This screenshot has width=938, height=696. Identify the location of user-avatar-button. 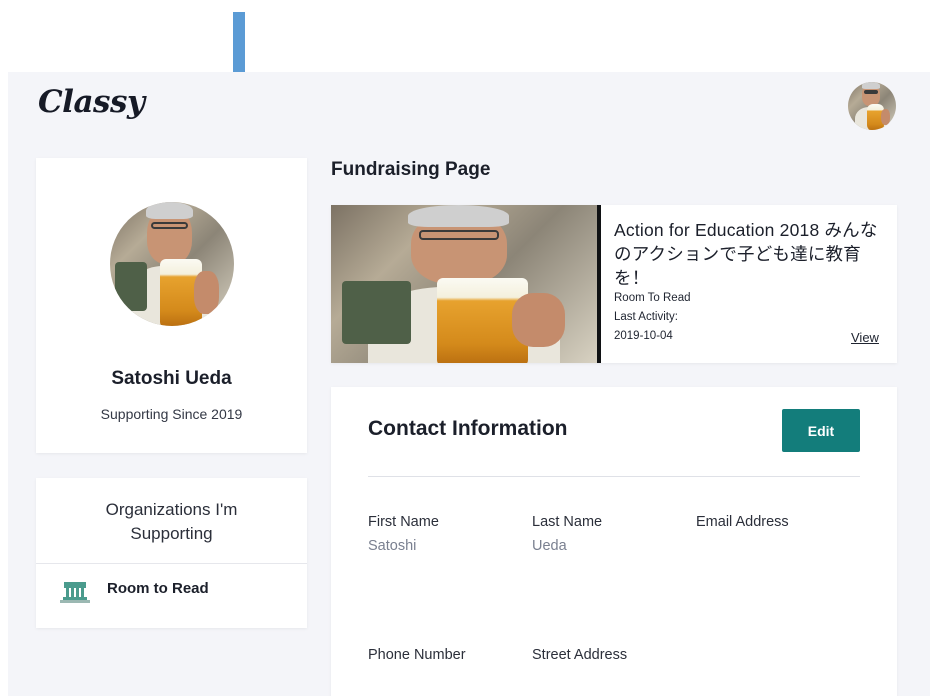
(872, 106).